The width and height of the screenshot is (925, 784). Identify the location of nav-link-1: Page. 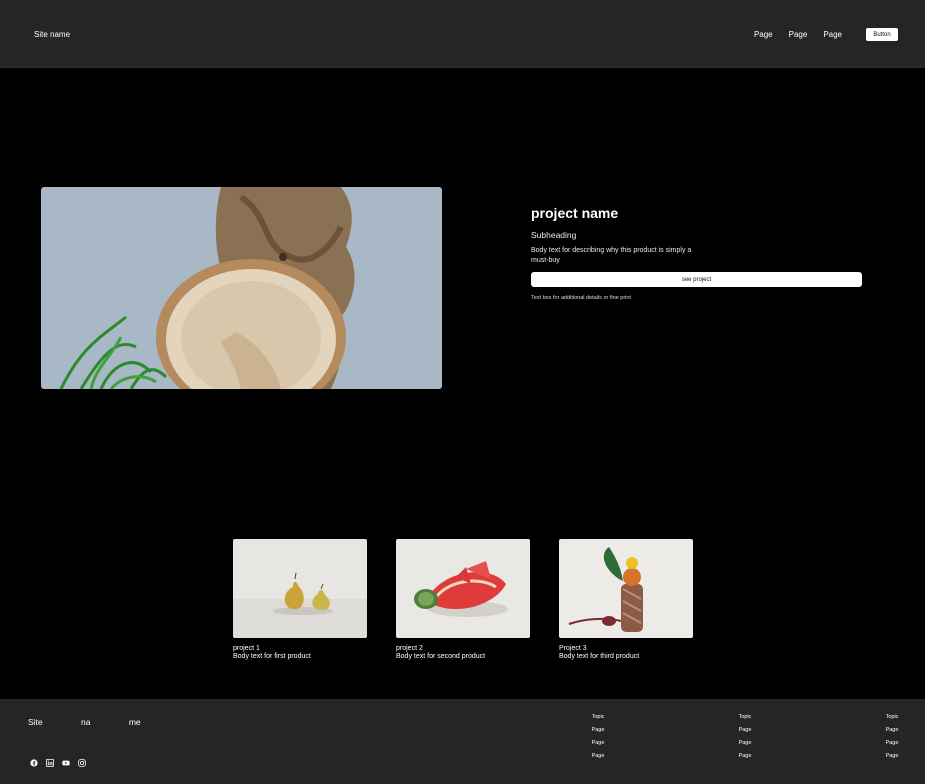
(763, 34).